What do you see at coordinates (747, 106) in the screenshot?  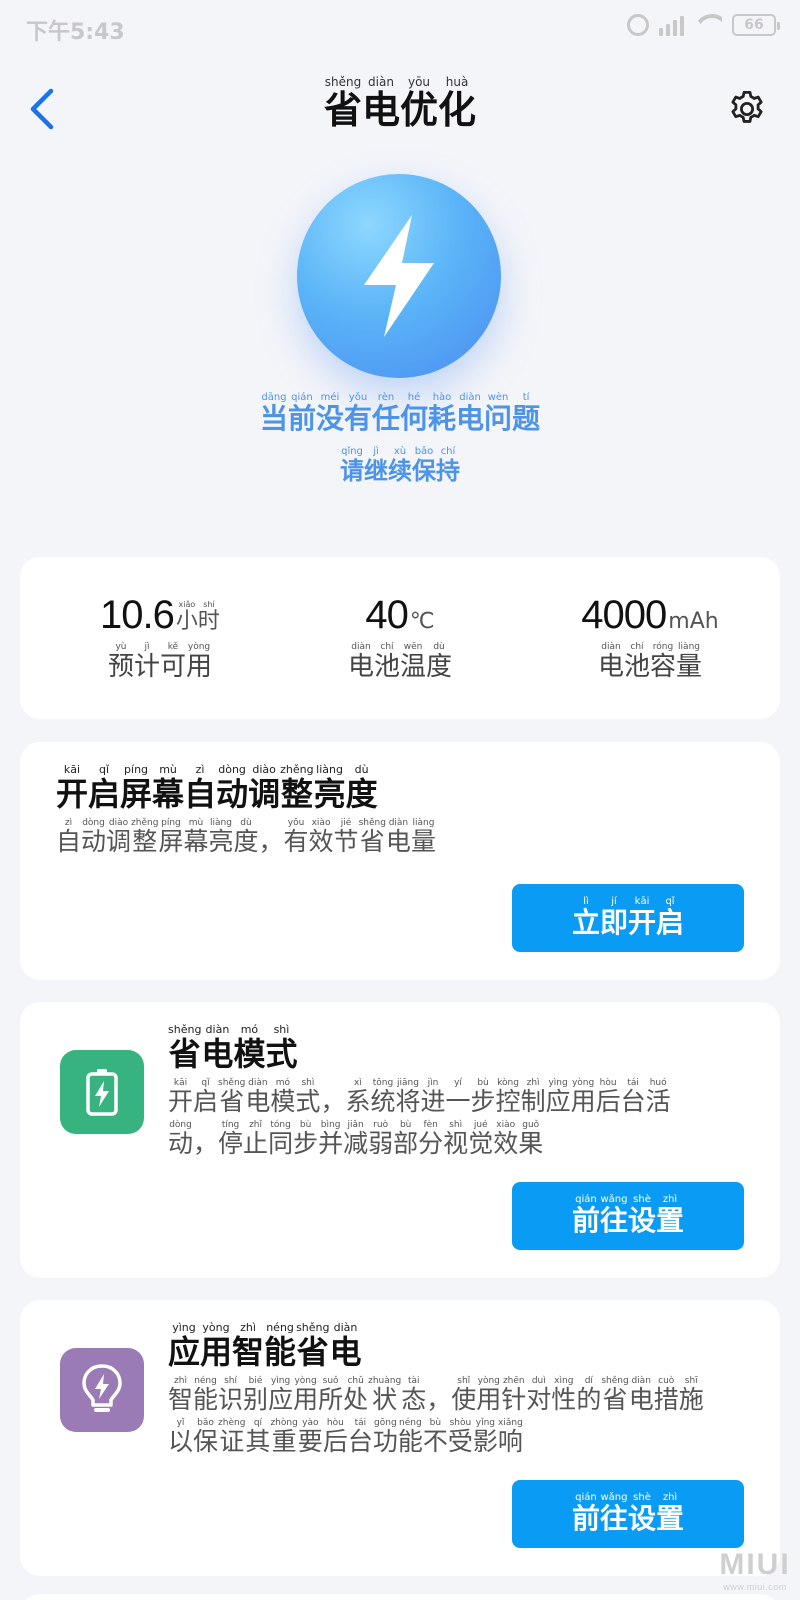 I see `gear-icon` at bounding box center [747, 106].